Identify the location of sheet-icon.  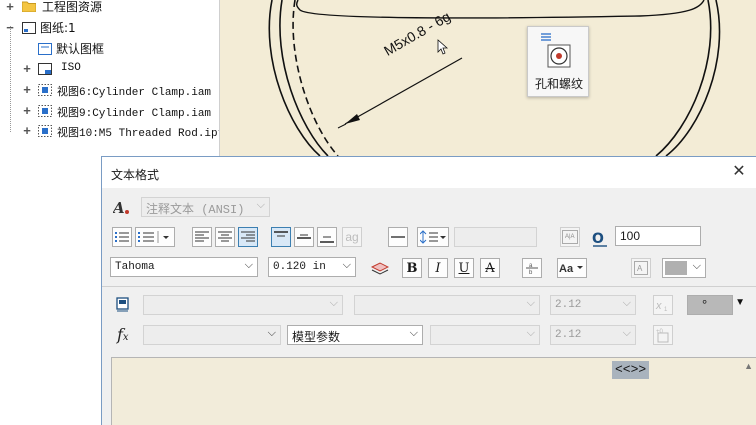
(29, 28).